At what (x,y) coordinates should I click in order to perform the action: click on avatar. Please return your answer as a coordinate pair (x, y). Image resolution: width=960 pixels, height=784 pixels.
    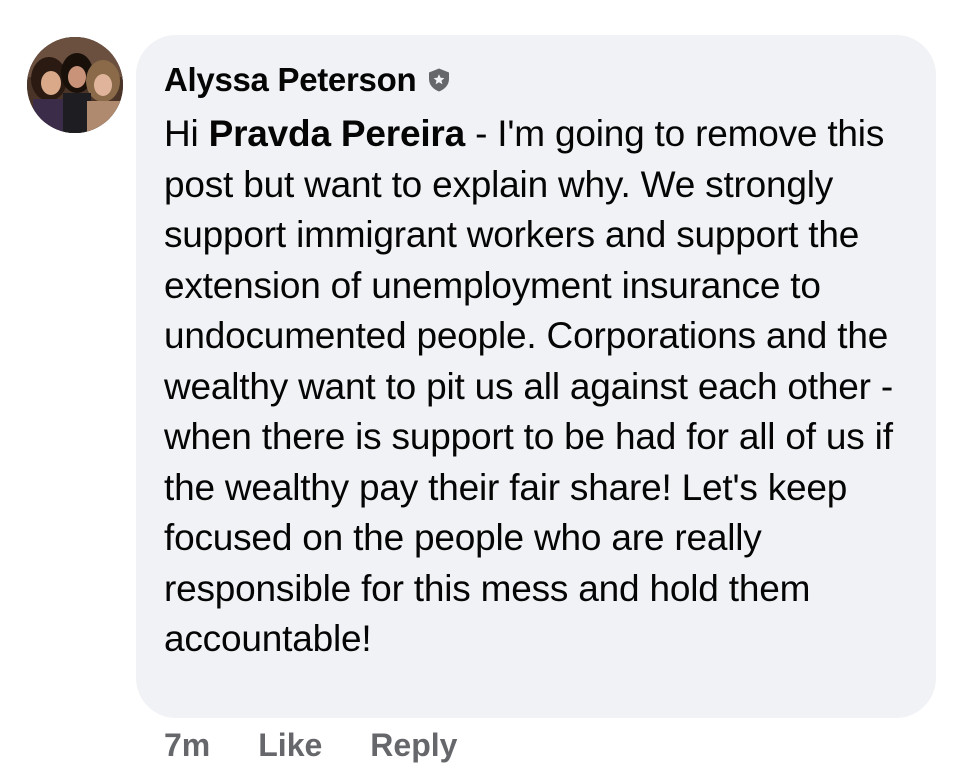
    Looking at the image, I should click on (75, 85).